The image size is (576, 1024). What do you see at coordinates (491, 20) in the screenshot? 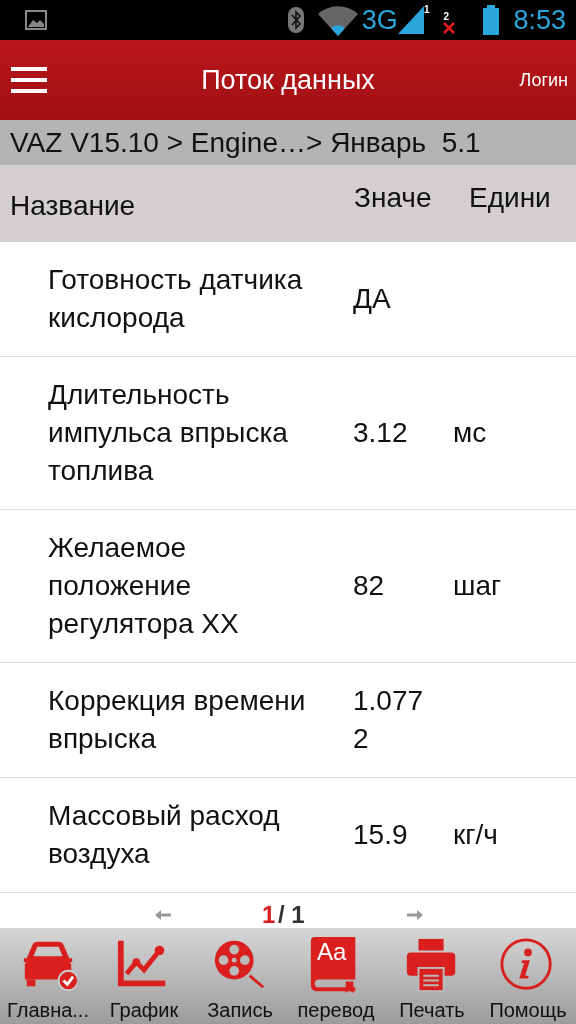
I see `battery-icon` at bounding box center [491, 20].